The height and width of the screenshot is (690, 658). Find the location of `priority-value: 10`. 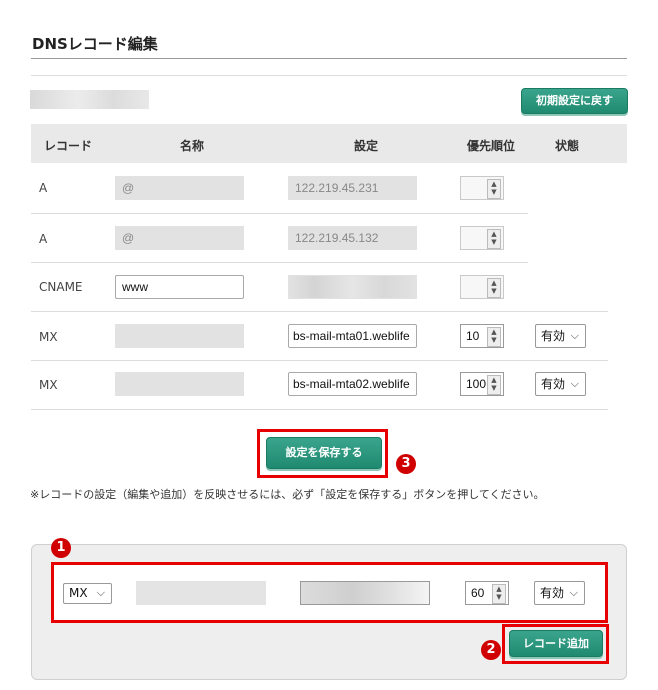

priority-value: 10 is located at coordinates (473, 336).